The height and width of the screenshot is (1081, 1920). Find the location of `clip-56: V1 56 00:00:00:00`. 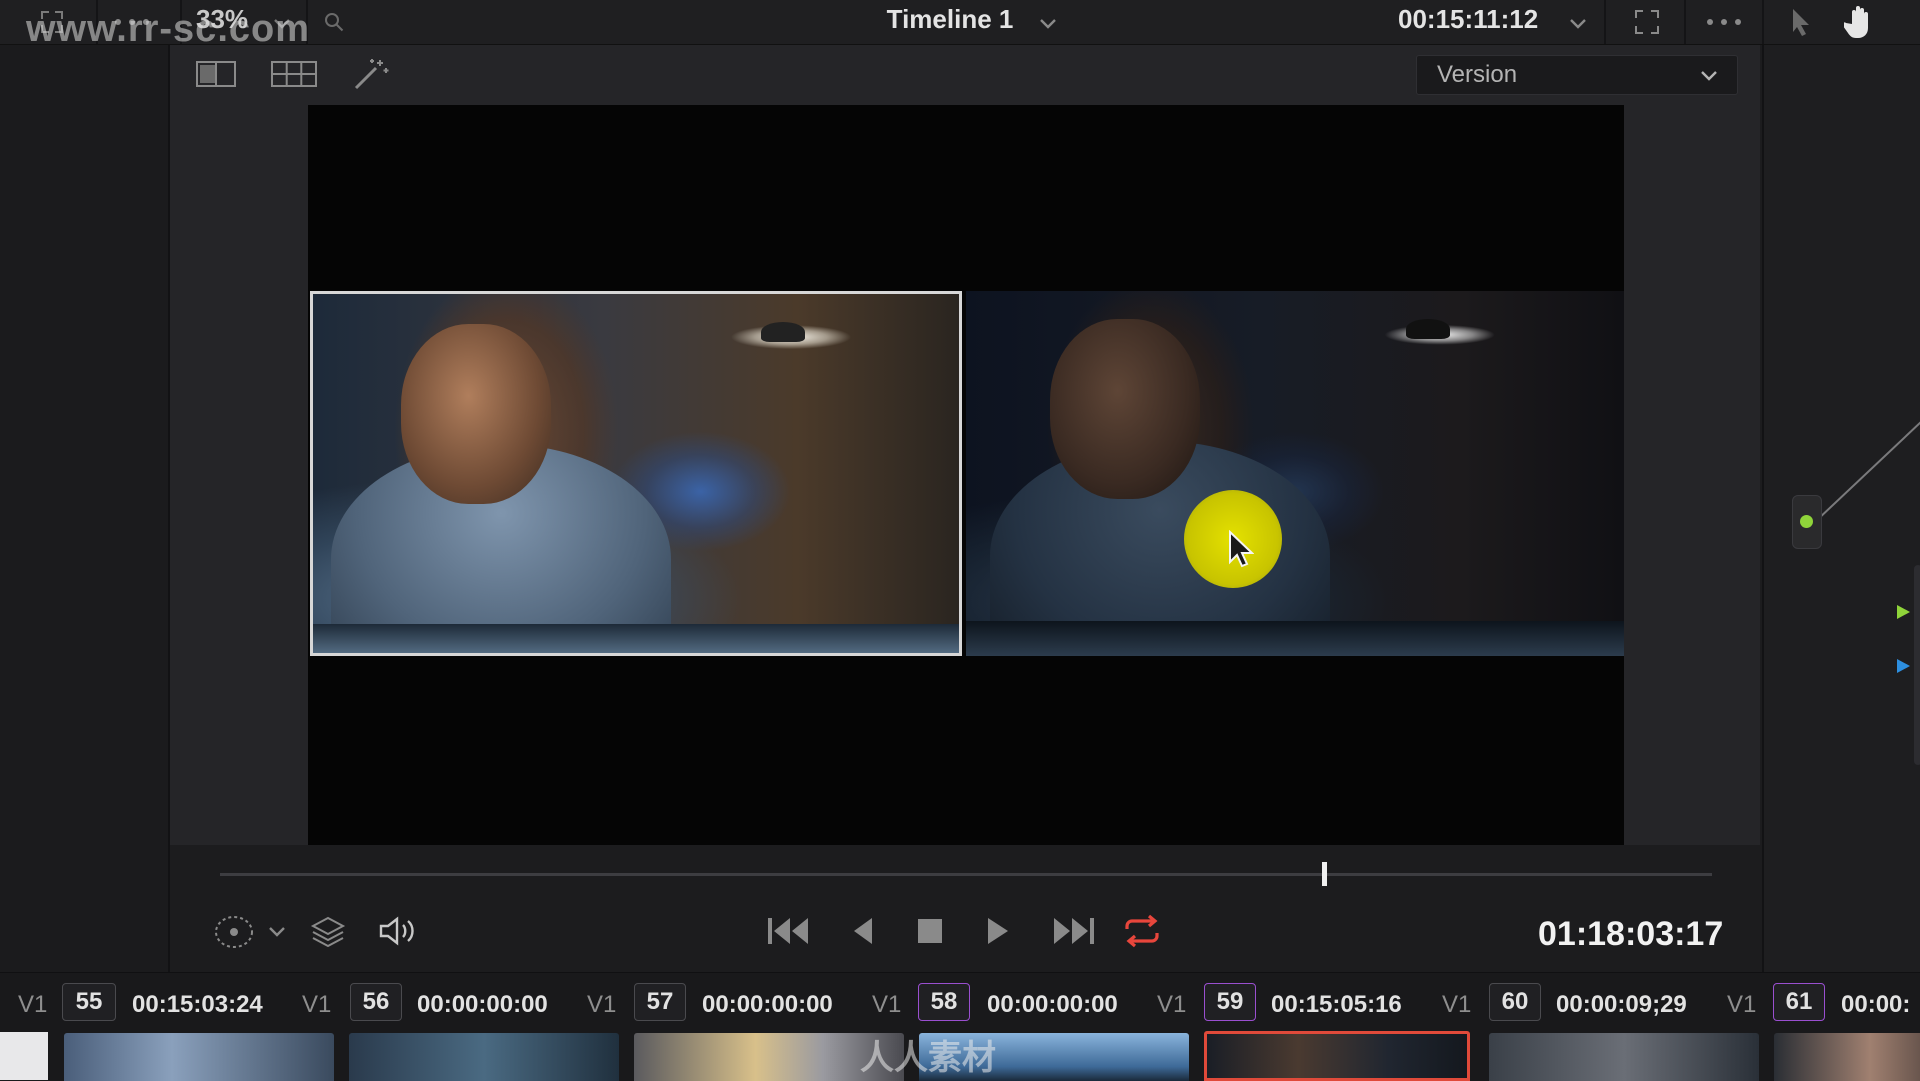

clip-56: V1 56 00:00:00:00 is located at coordinates (452, 1027).